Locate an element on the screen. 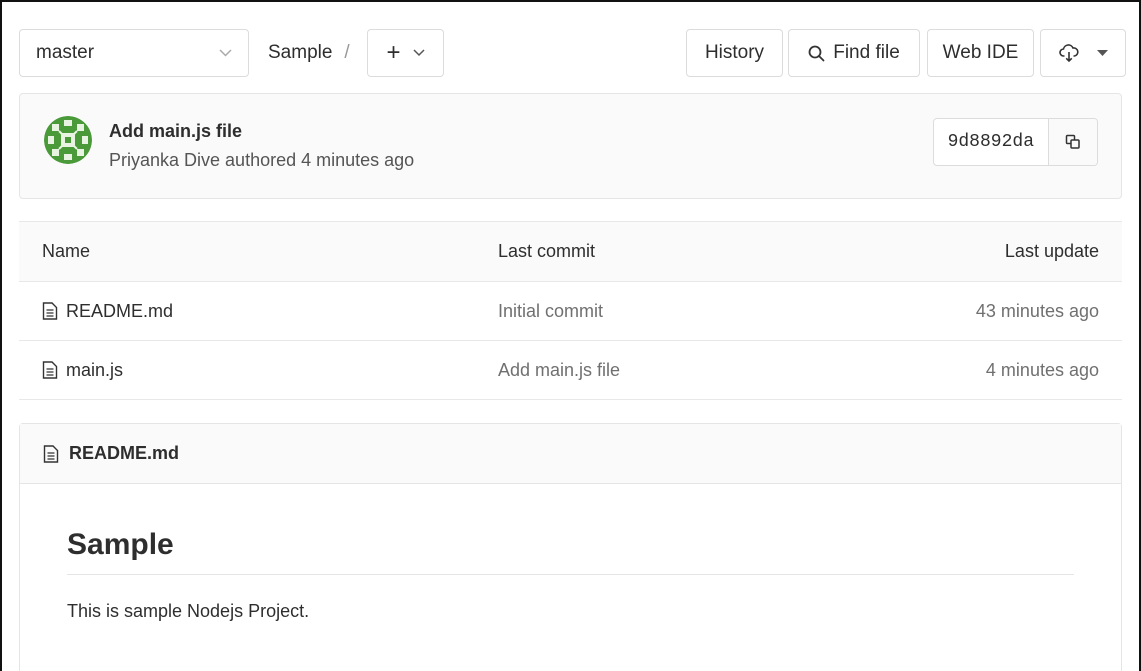 This screenshot has width=1141, height=671. find-file-button: Find file is located at coordinates (854, 53).